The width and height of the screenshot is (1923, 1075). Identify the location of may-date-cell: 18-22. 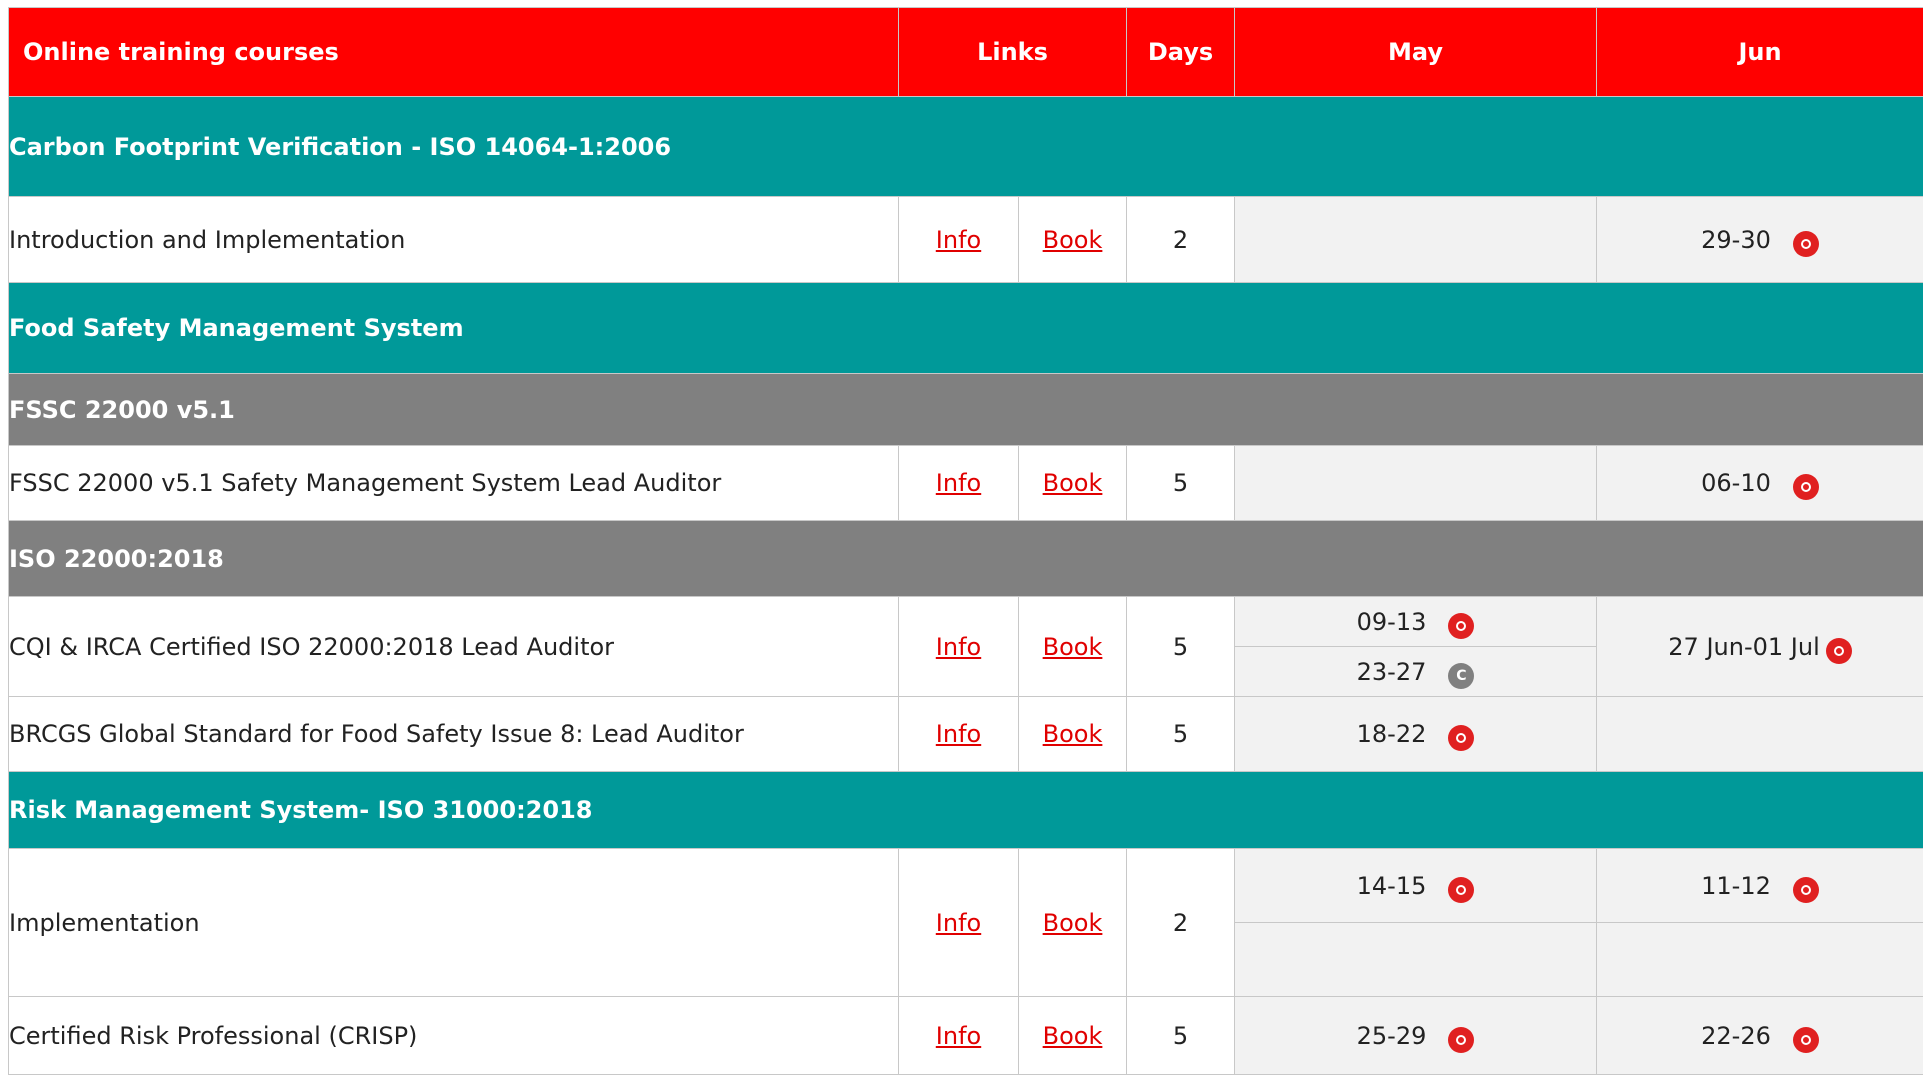
(1416, 734).